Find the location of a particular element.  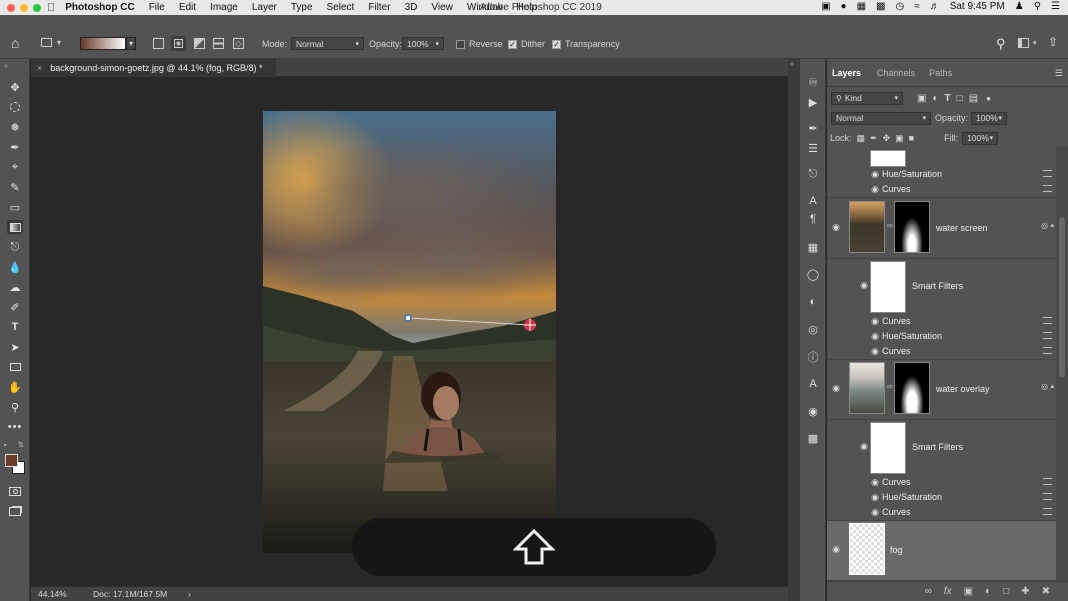

gradient-start-handle is located at coordinates (408, 318).